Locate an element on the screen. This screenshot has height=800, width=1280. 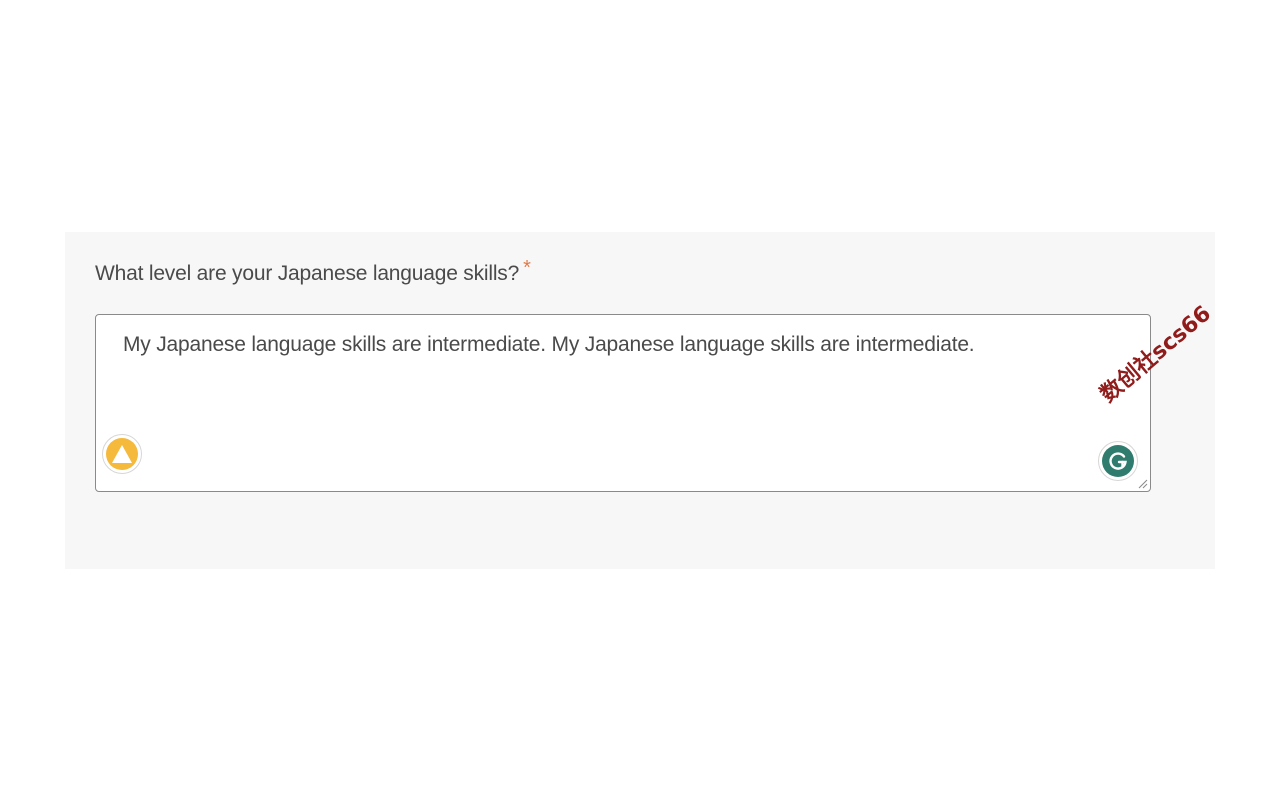
grammarly-glyph is located at coordinates (1118, 461).